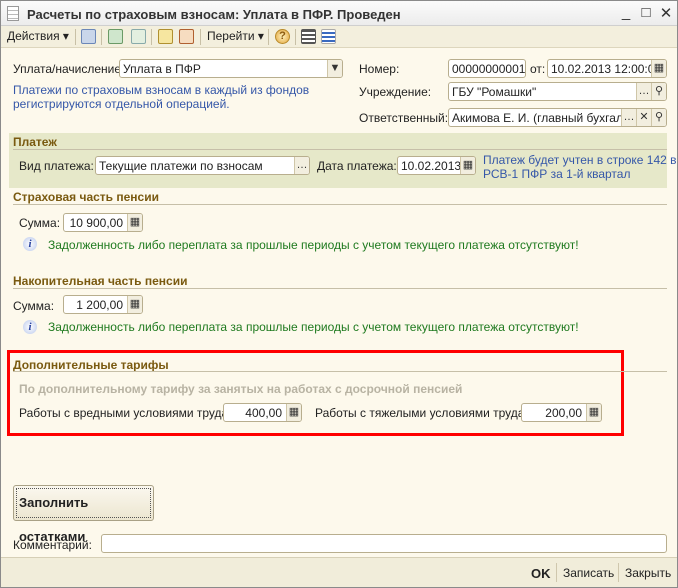  What do you see at coordinates (431, 166) in the screenshot?
I see `payment-date-value: 10.02.2013` at bounding box center [431, 166].